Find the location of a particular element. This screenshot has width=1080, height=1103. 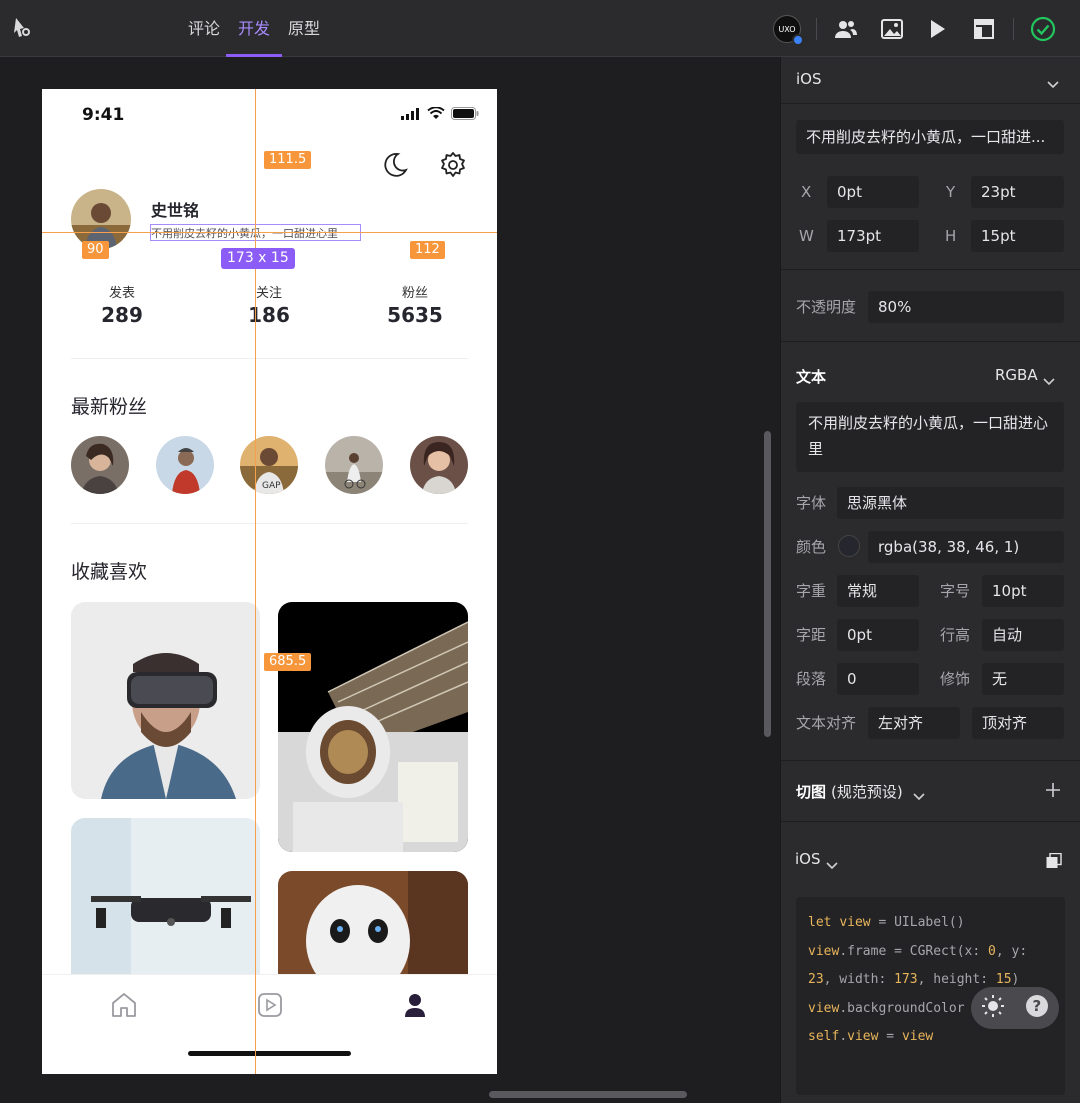

profile-icon is located at coordinates (415, 1007).